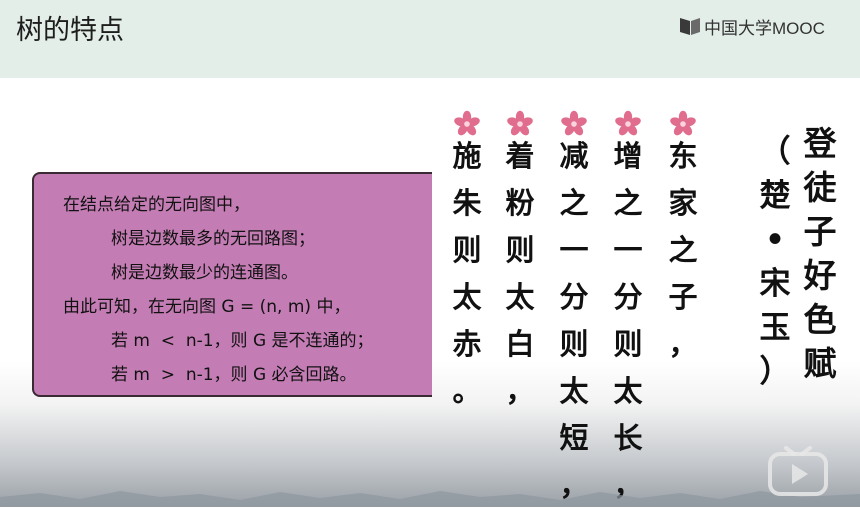 The image size is (860, 509). Describe the element at coordinates (775, 196) in the screenshot. I see `poem-author-char: 楚` at that location.